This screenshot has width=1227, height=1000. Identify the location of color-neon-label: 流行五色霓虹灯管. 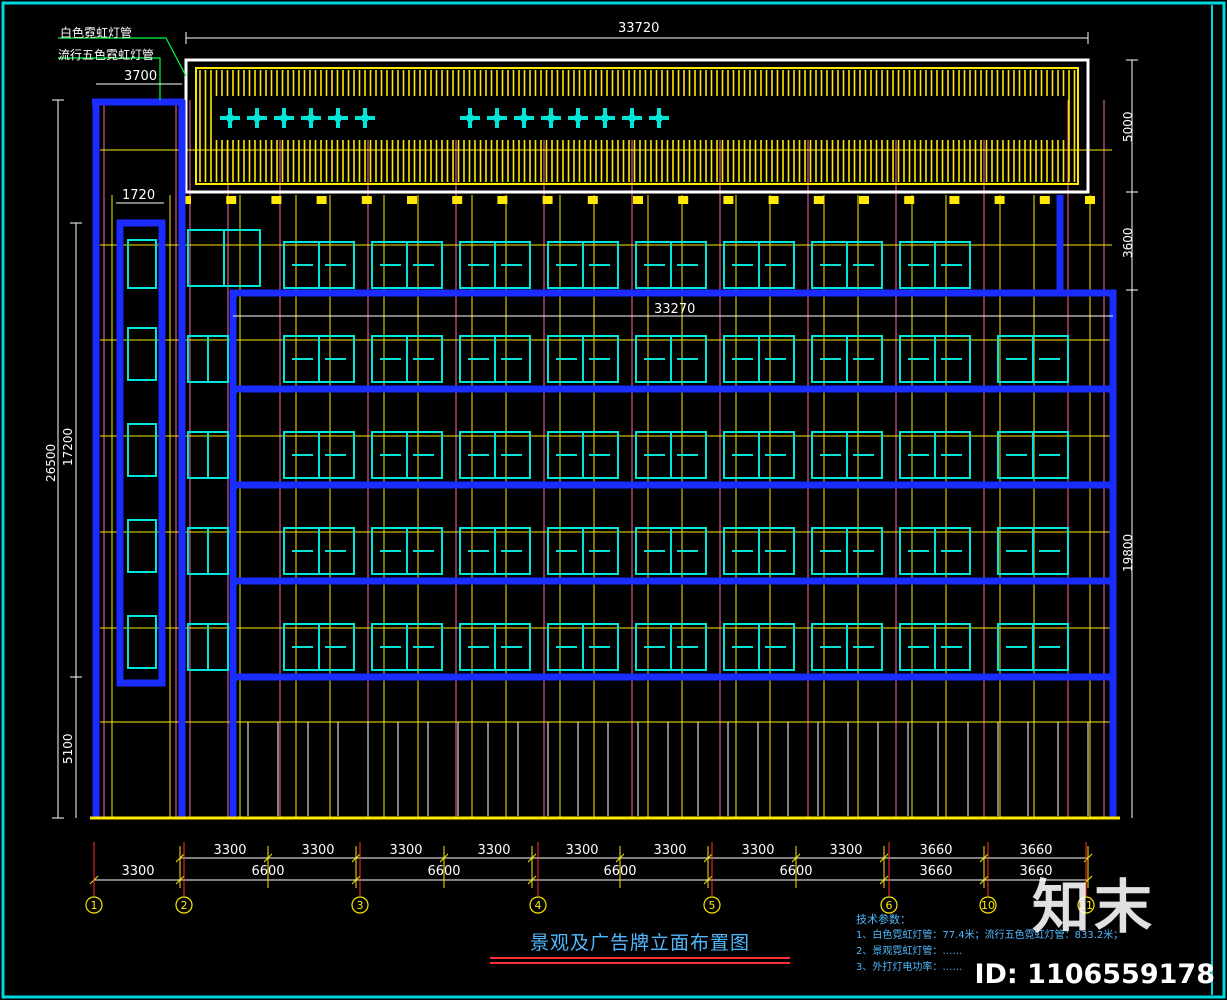
(106, 55).